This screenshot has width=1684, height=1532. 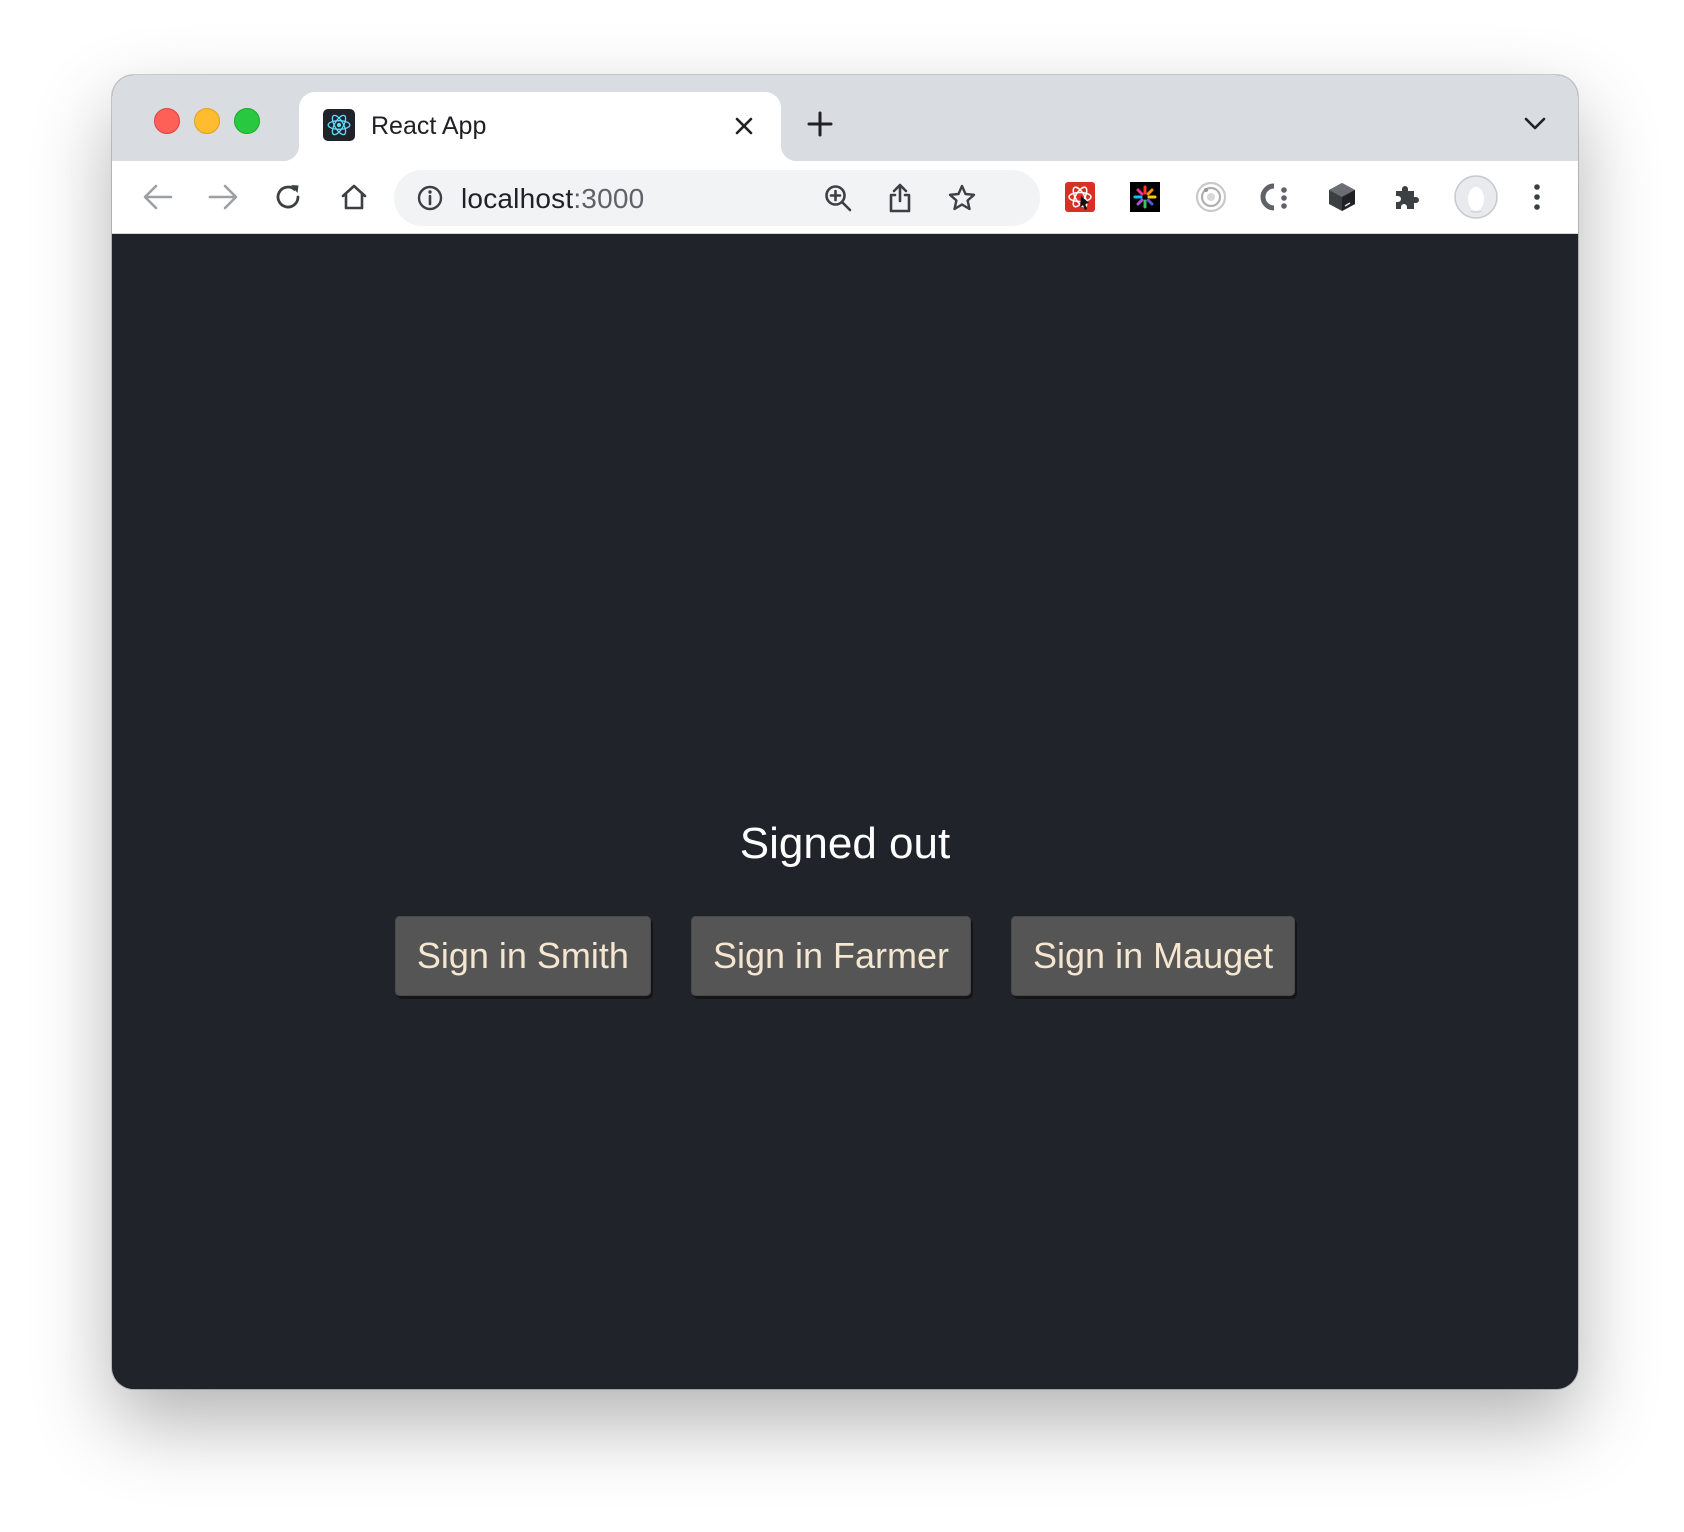 I want to click on close-window-button, so click(x=167, y=121).